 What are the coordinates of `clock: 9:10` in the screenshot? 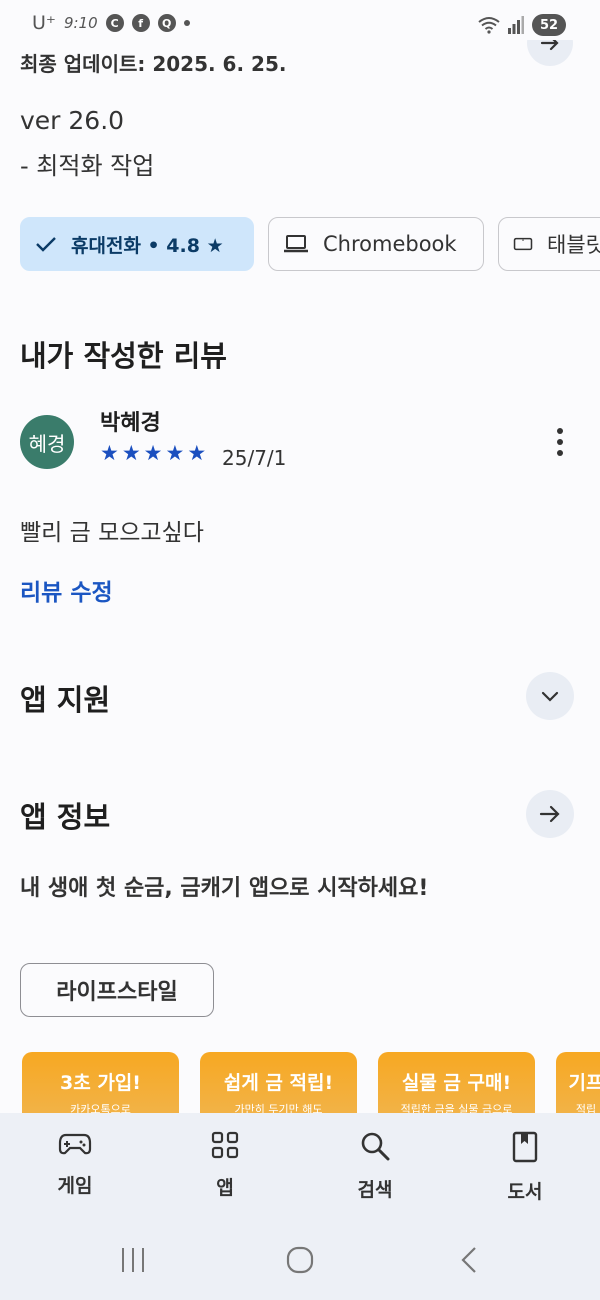 It's located at (80, 23).